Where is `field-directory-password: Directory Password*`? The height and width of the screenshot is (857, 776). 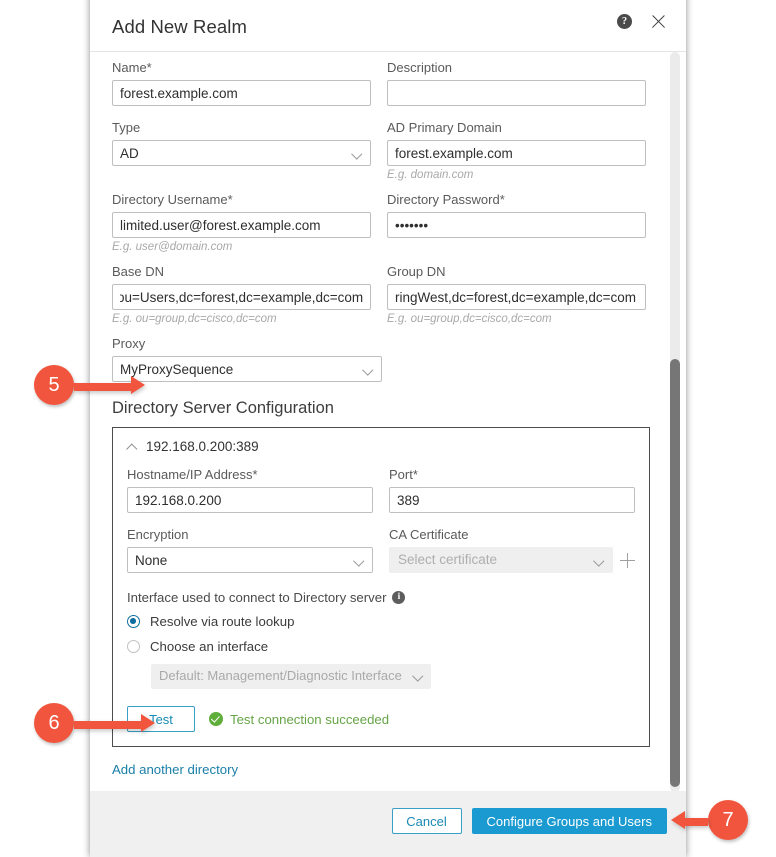
field-directory-password: Directory Password* is located at coordinates (516, 223).